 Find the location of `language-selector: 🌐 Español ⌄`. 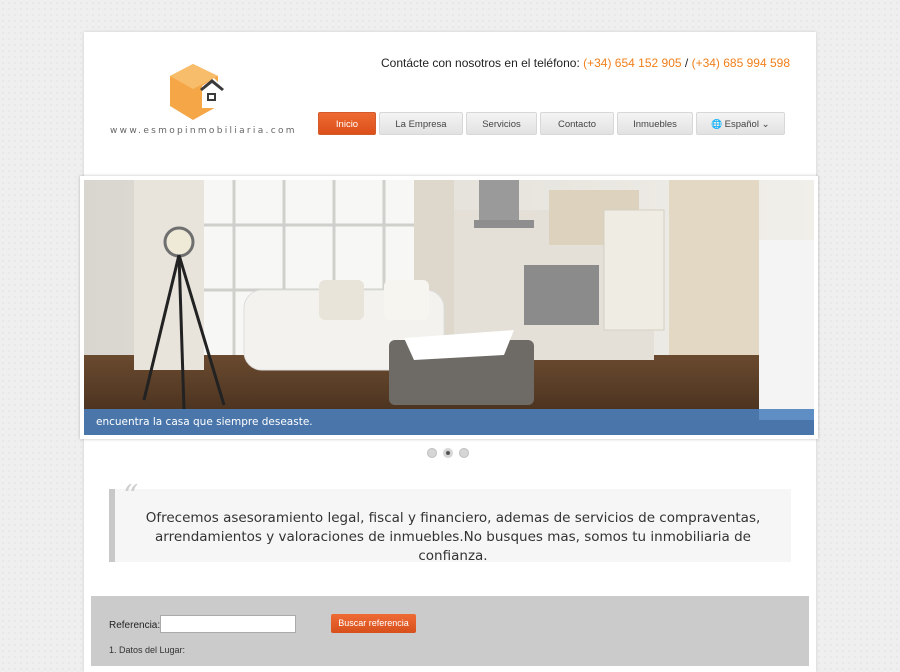

language-selector: 🌐 Español ⌄ is located at coordinates (740, 123).